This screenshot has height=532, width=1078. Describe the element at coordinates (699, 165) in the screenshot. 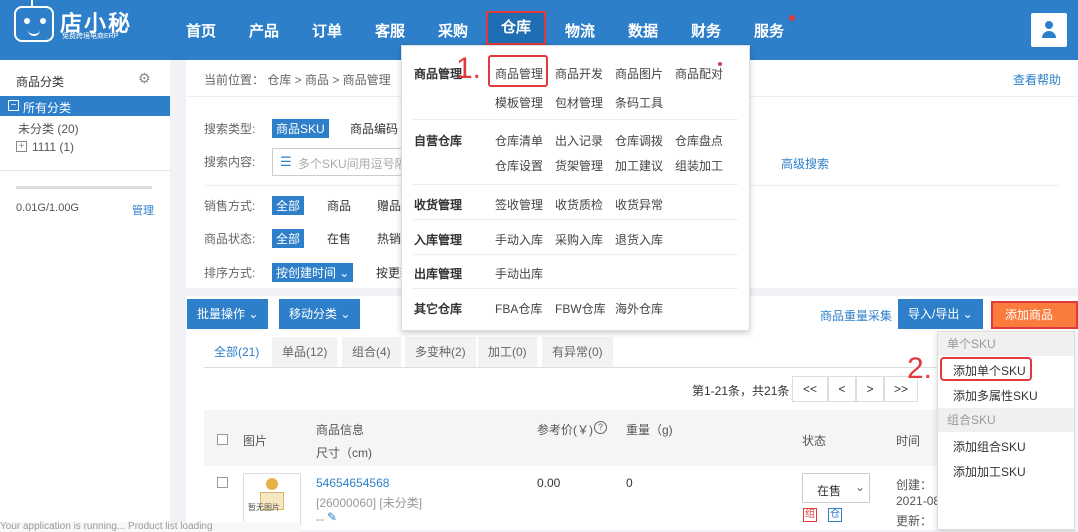

I see `menu-item-assembly: 组装加工` at that location.